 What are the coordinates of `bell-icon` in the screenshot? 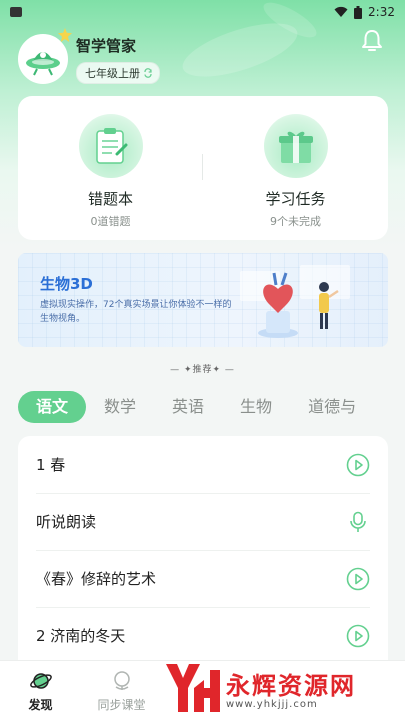 It's located at (372, 40).